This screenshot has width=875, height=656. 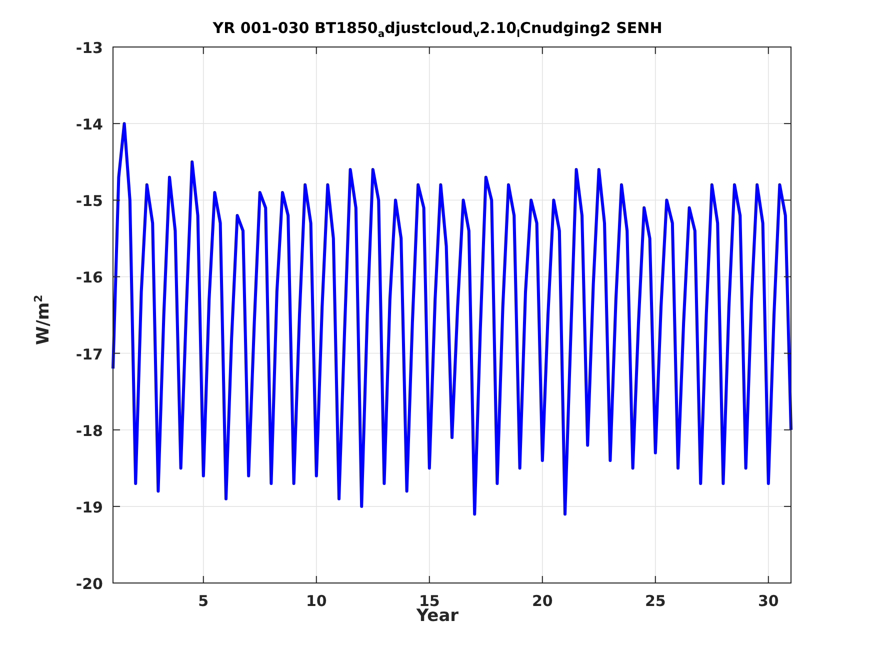 I want to click on x-tick-label: 30, so click(x=768, y=601).